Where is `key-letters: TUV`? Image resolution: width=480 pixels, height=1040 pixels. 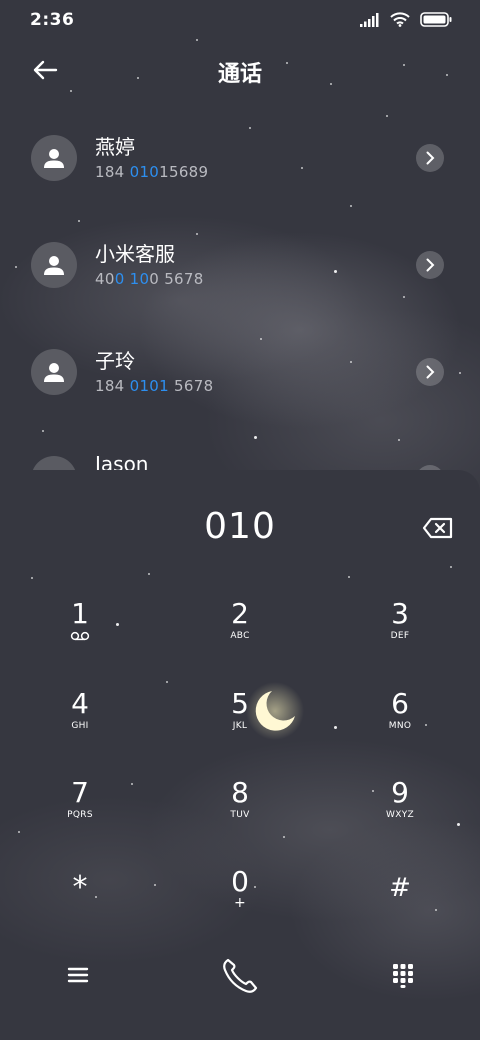 key-letters: TUV is located at coordinates (240, 815).